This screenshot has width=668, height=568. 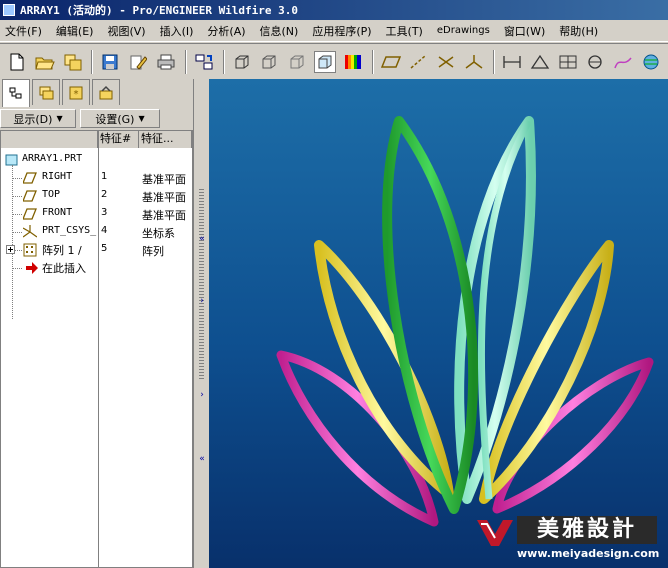 What do you see at coordinates (104, 194) in the screenshot?
I see `tree-row-num: 2` at bounding box center [104, 194].